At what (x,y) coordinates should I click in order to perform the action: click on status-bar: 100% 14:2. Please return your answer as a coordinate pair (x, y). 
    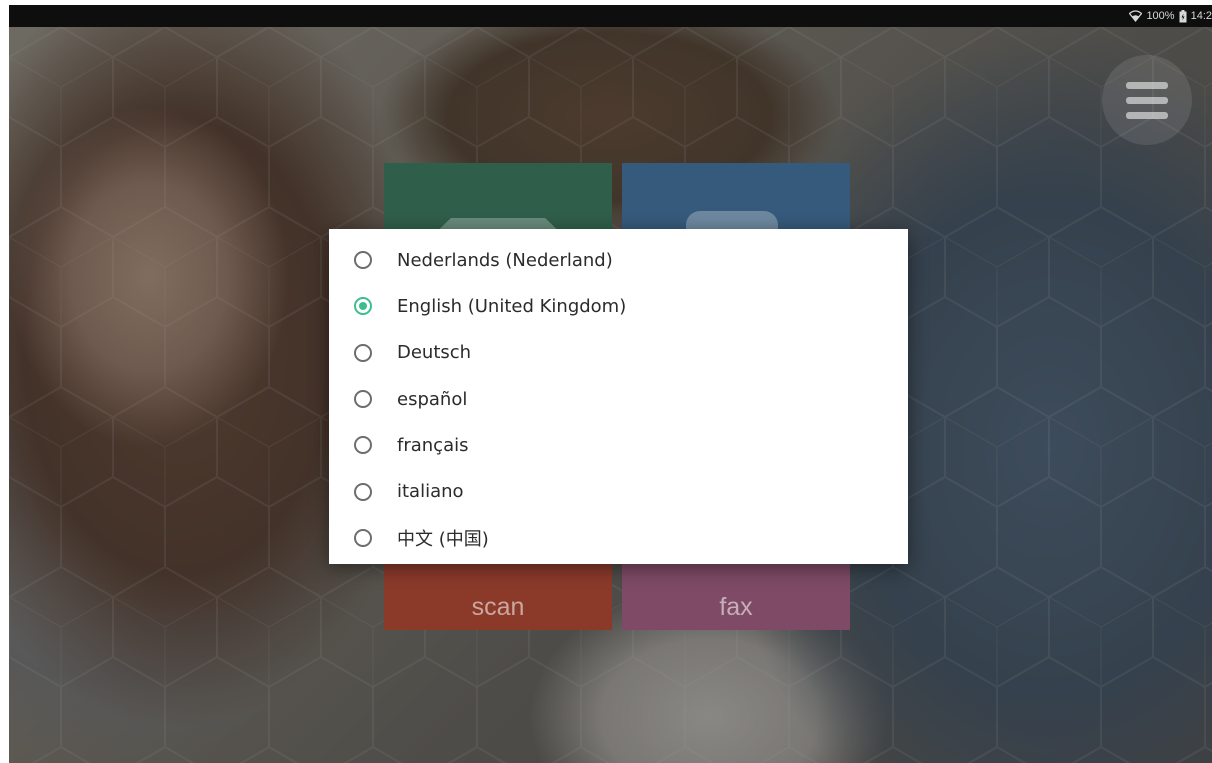
    Looking at the image, I should click on (610, 16).